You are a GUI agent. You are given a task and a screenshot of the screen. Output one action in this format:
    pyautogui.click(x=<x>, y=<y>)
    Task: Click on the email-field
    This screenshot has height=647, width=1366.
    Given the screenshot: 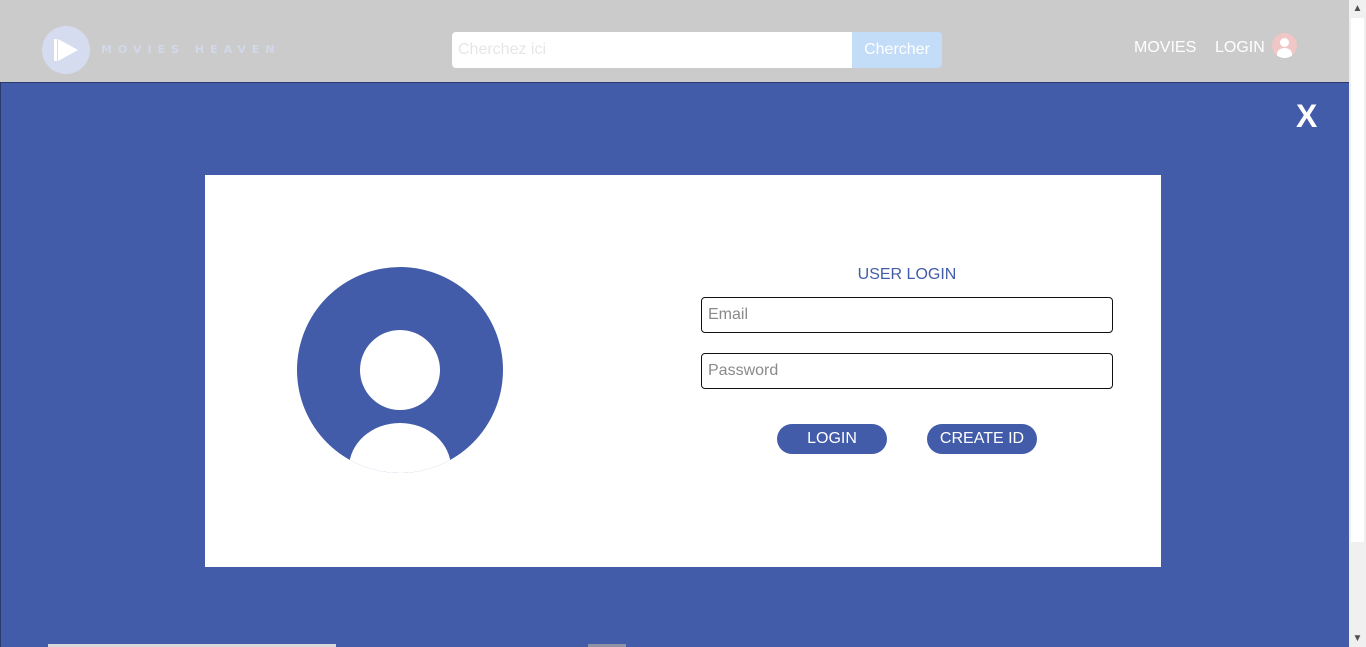 What is the action you would take?
    pyautogui.click(x=907, y=315)
    